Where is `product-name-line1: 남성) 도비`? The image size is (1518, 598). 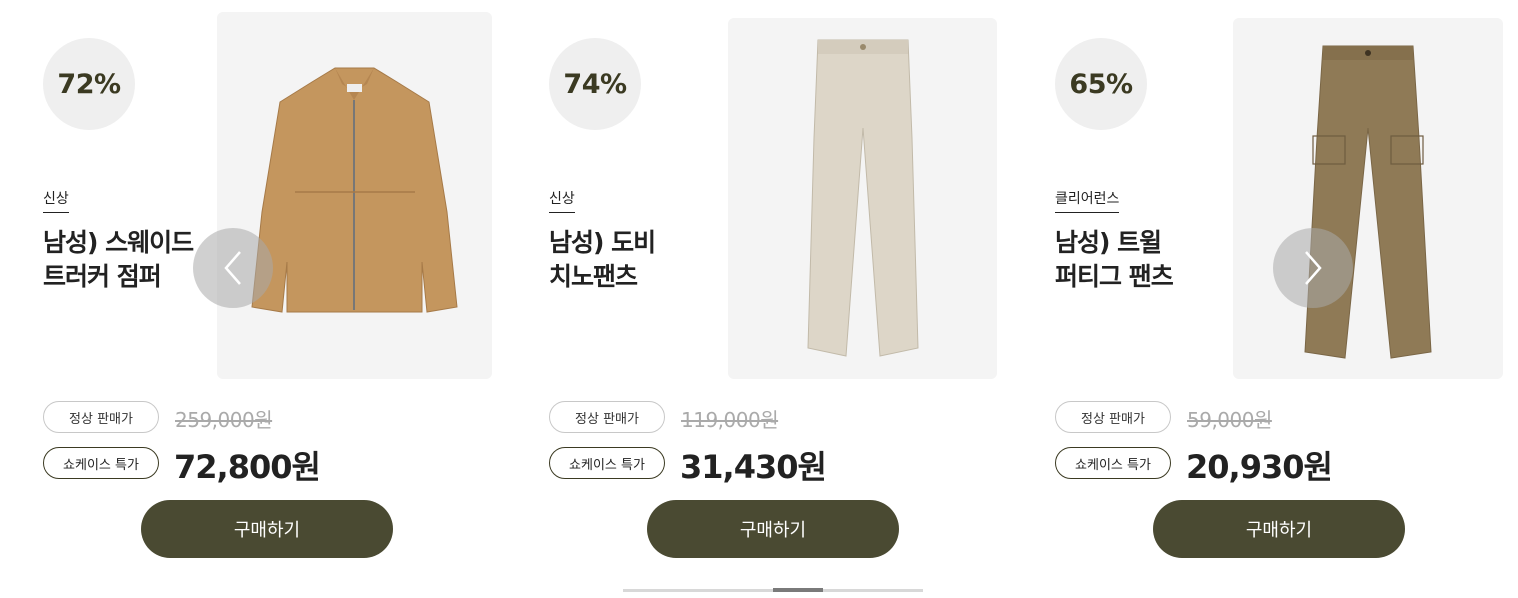 product-name-line1: 남성) 도비 is located at coordinates (602, 242).